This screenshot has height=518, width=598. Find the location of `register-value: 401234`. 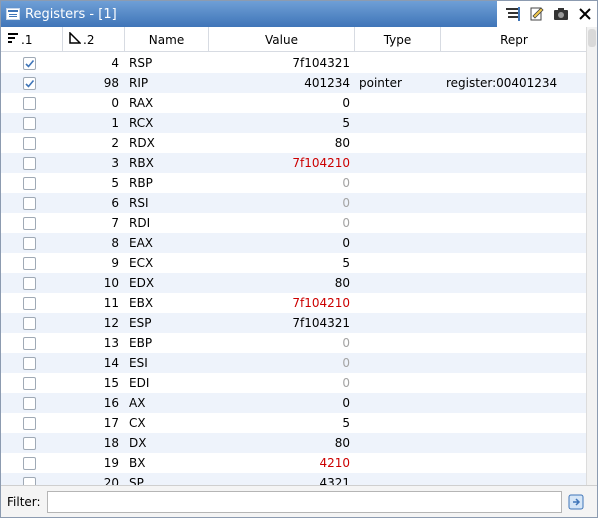

register-value: 401234 is located at coordinates (282, 83).